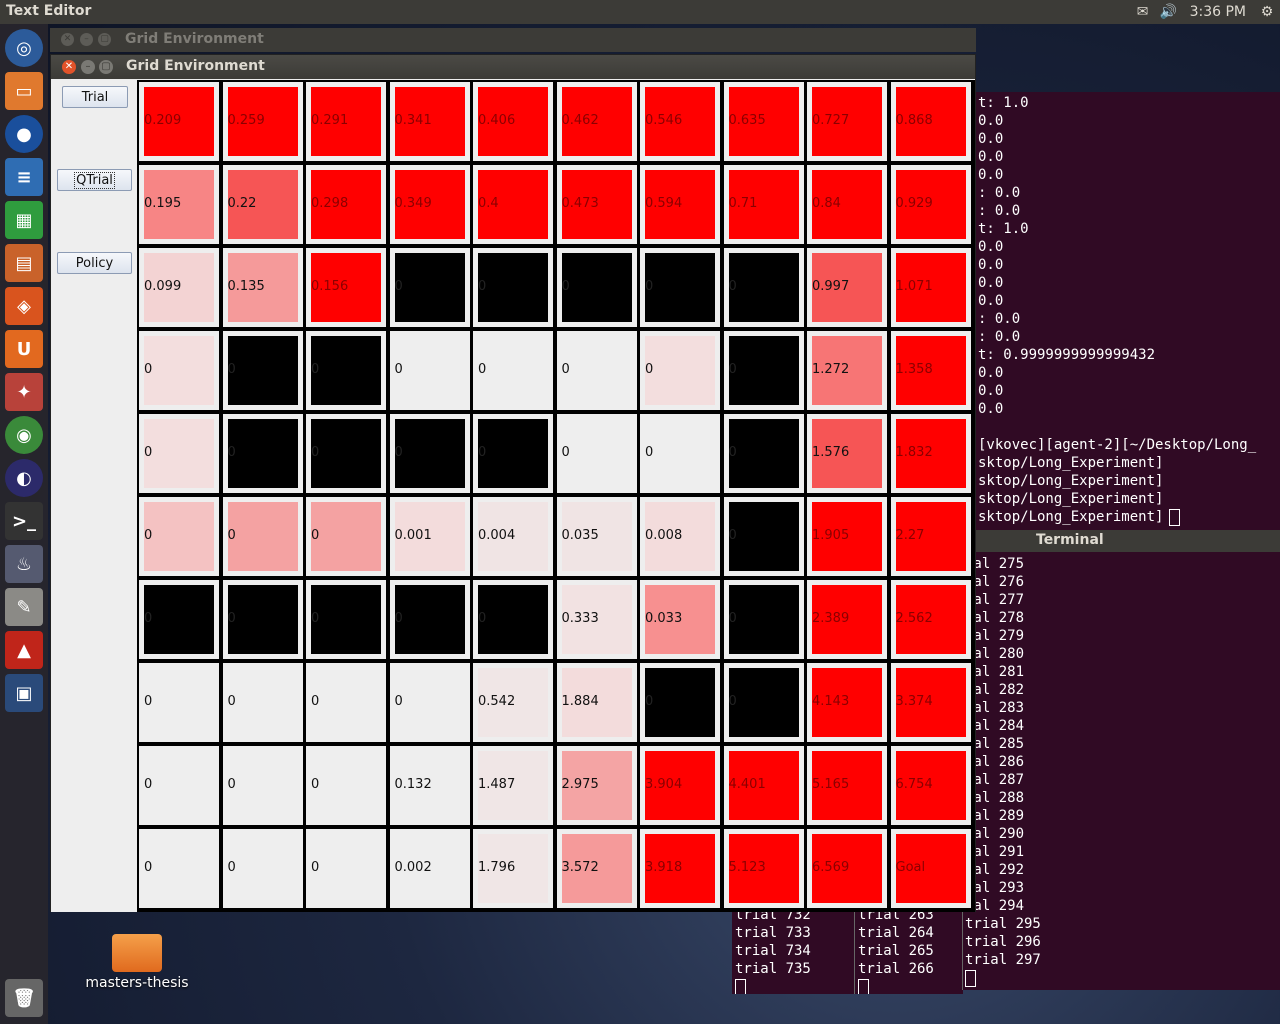 This screenshot has height=1024, width=1280. Describe the element at coordinates (24, 650) in the screenshot. I see `pdf-reader-icon: ▲` at that location.